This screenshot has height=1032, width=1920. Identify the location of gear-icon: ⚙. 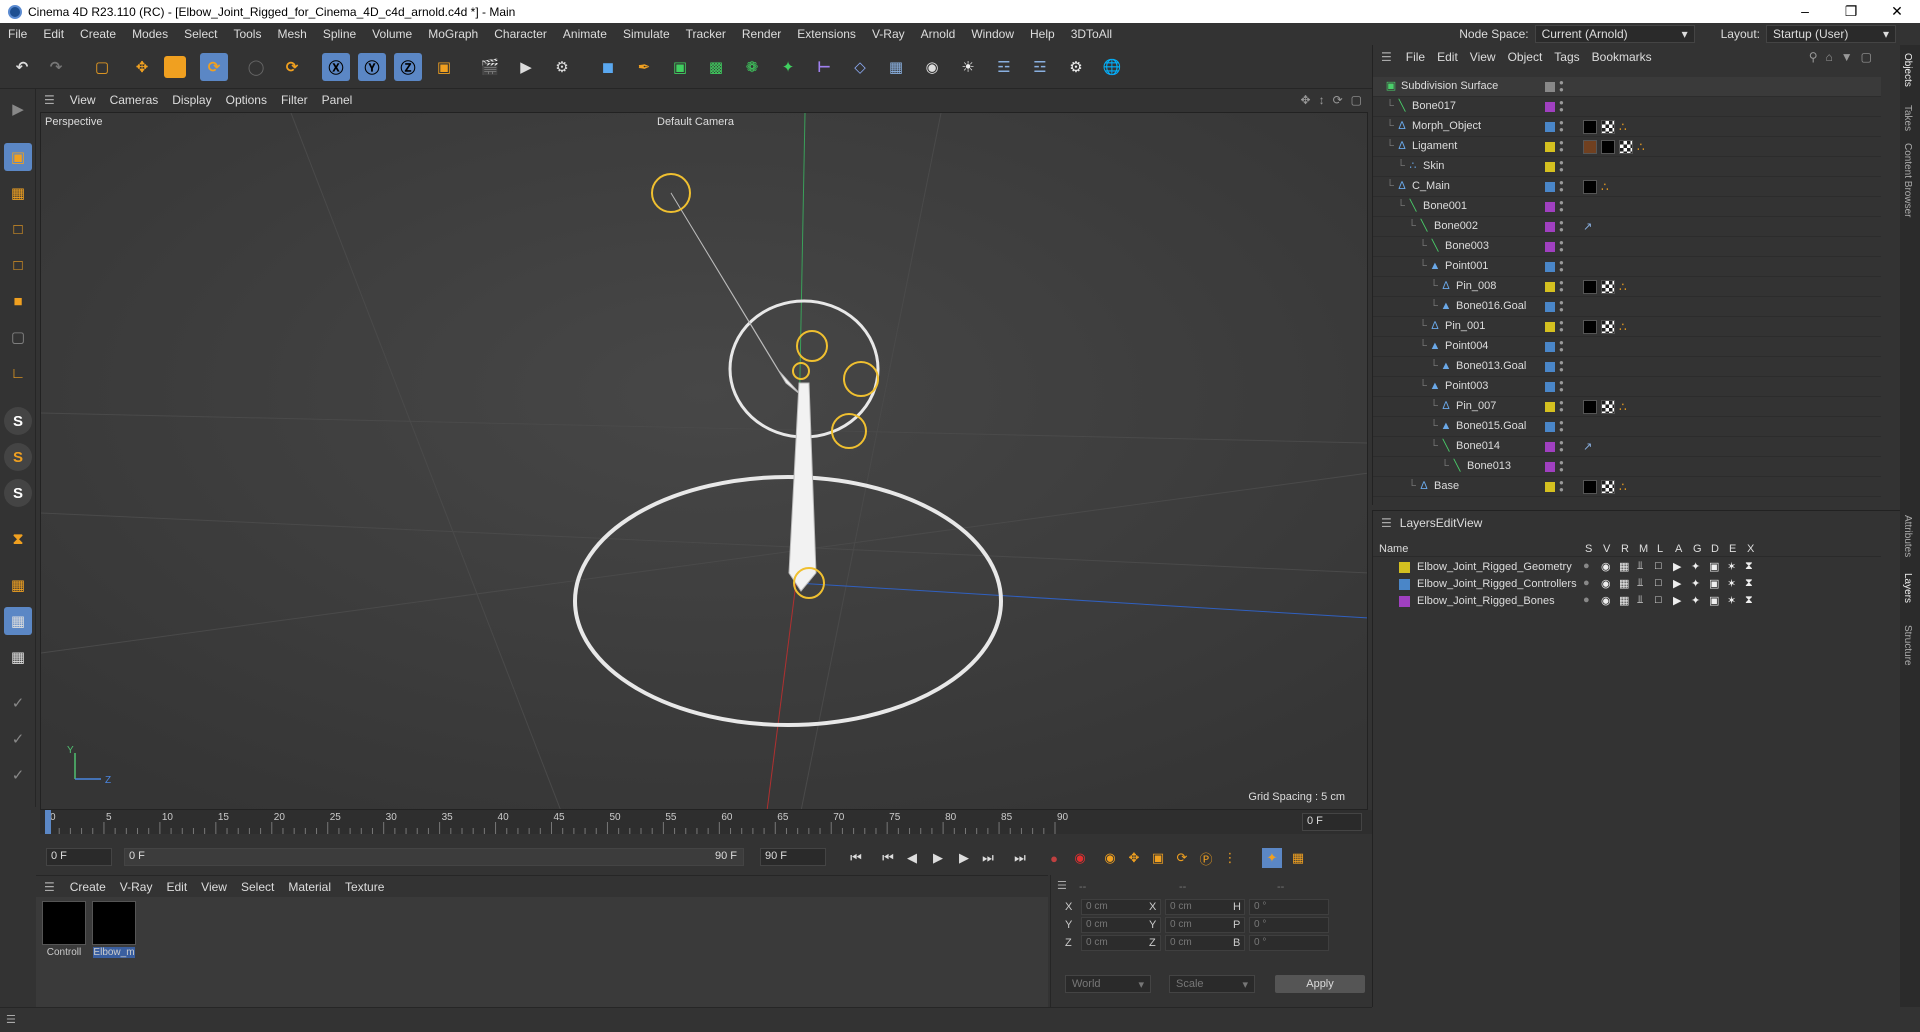
(1076, 67).